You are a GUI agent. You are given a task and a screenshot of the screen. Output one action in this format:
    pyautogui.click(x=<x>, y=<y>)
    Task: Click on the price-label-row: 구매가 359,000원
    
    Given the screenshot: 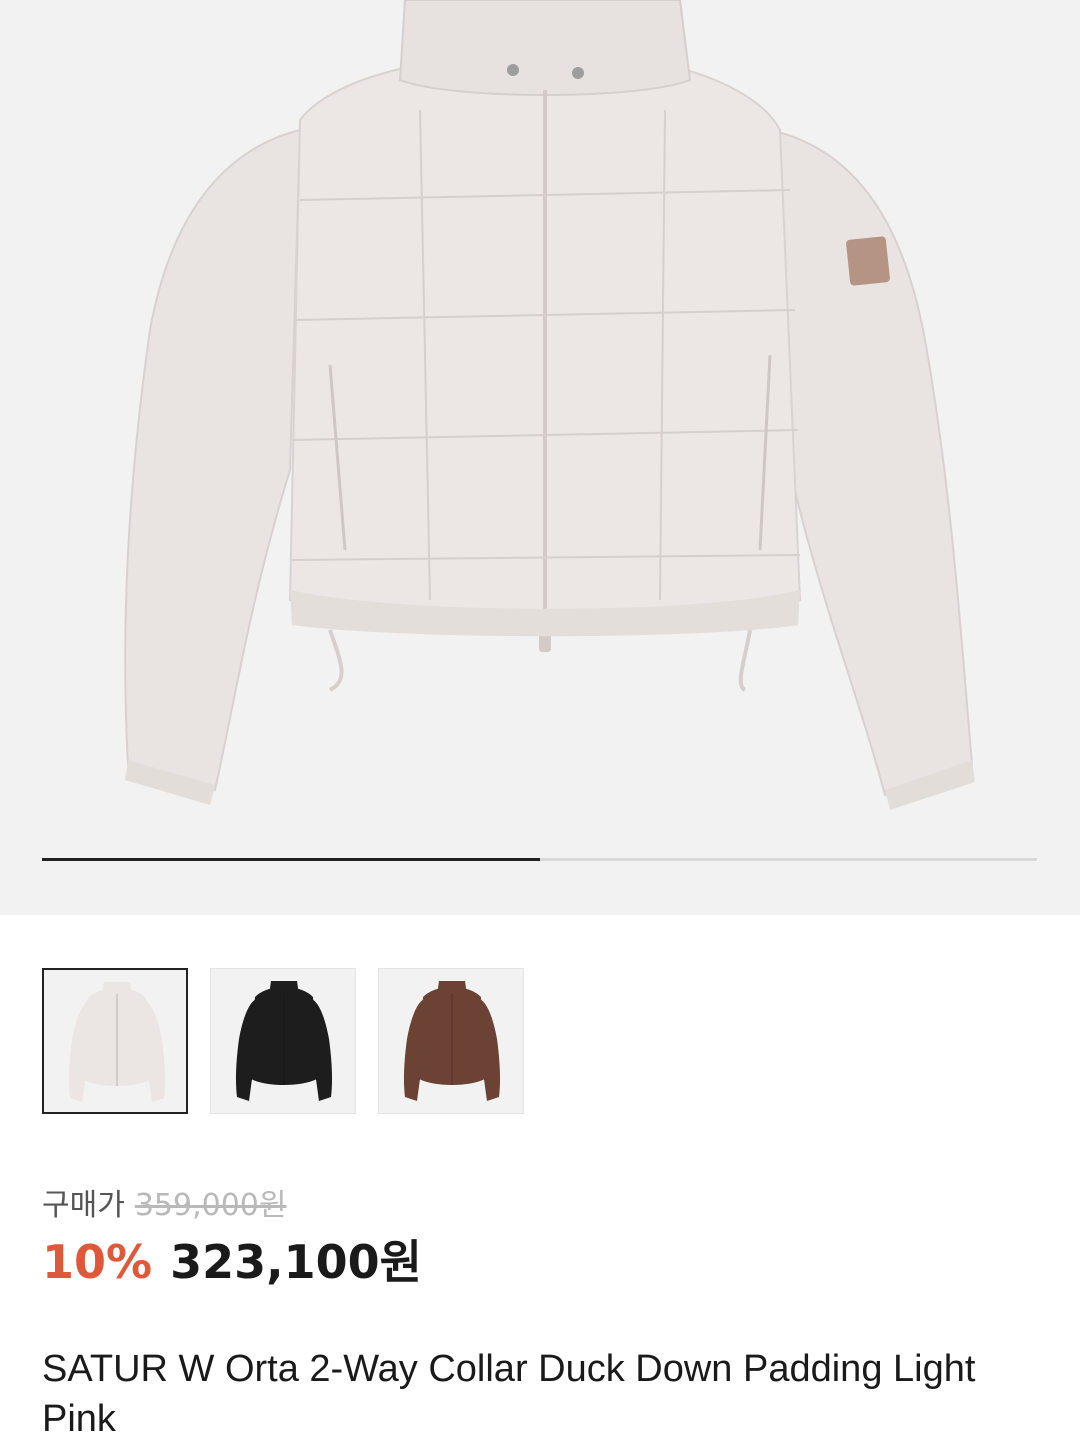 What is the action you would take?
    pyautogui.click(x=164, y=1202)
    